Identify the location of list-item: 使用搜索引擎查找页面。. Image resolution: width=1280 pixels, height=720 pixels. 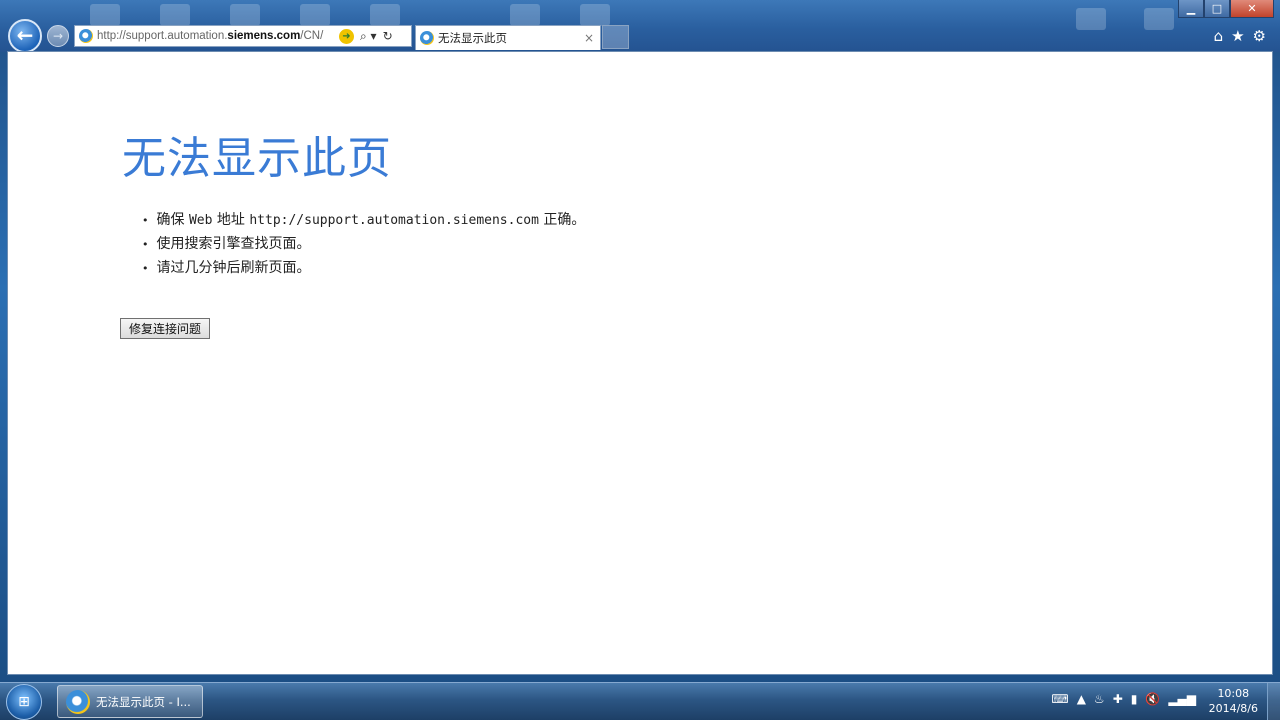
(363, 244).